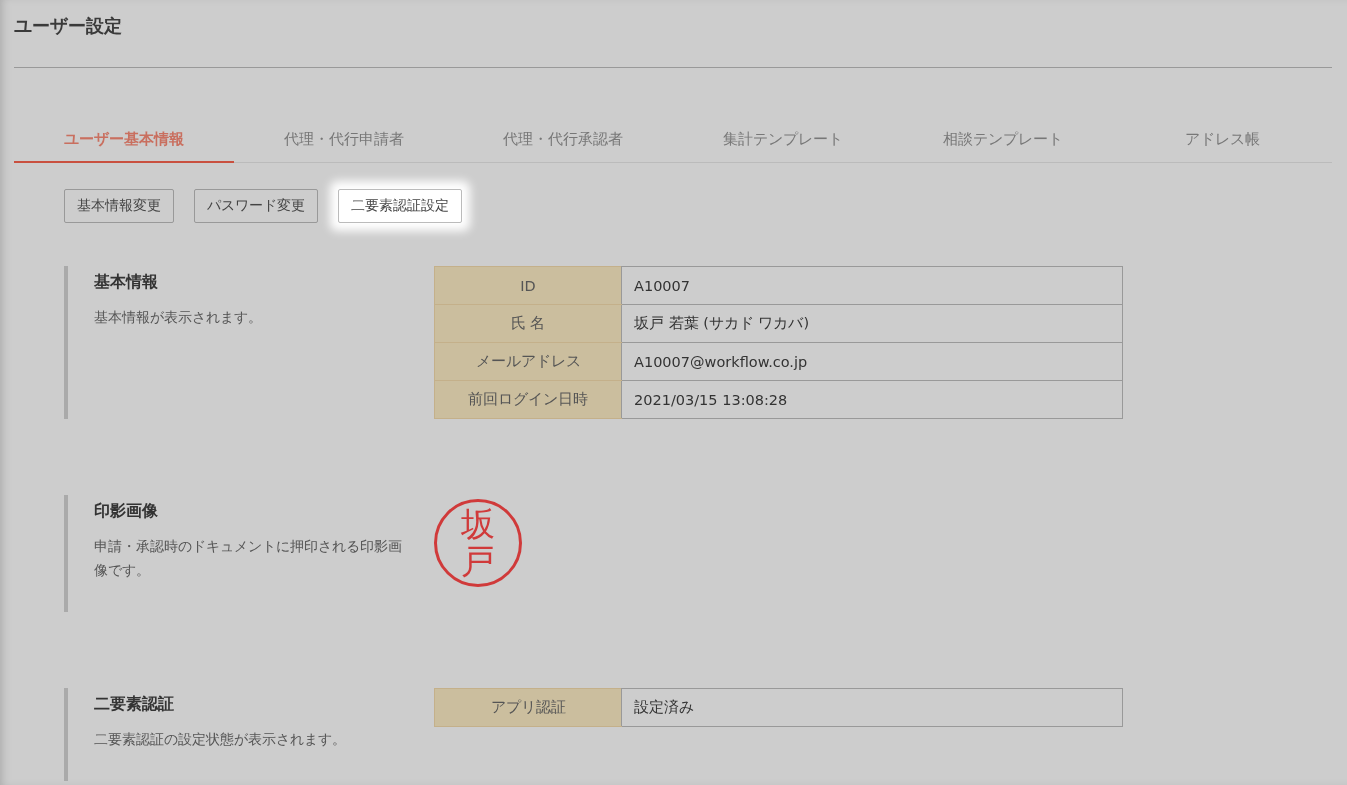 The height and width of the screenshot is (785, 1347). What do you see at coordinates (400, 206) in the screenshot?
I see `action-button: 二要素認証設定` at bounding box center [400, 206].